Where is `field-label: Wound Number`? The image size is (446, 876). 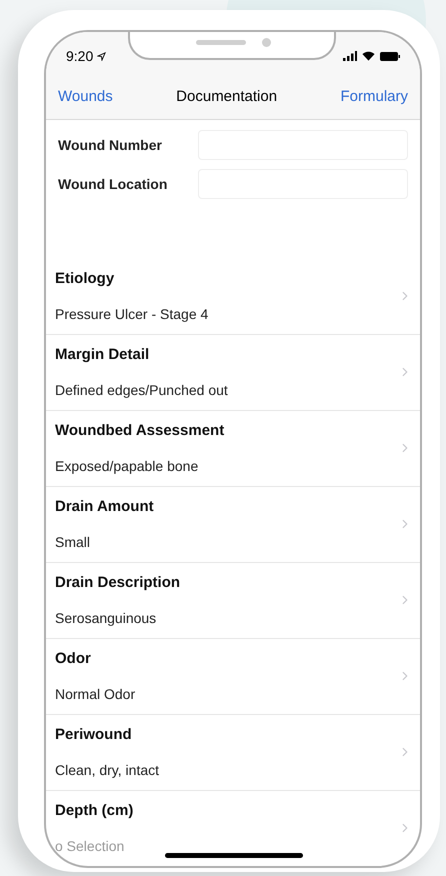 field-label: Wound Number is located at coordinates (110, 145).